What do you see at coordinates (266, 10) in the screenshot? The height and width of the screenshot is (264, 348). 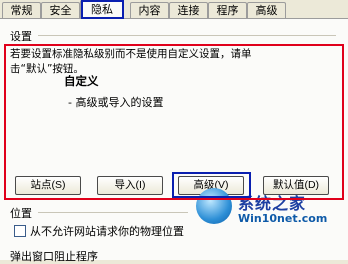 I see `tab-advanced: 高级` at bounding box center [266, 10].